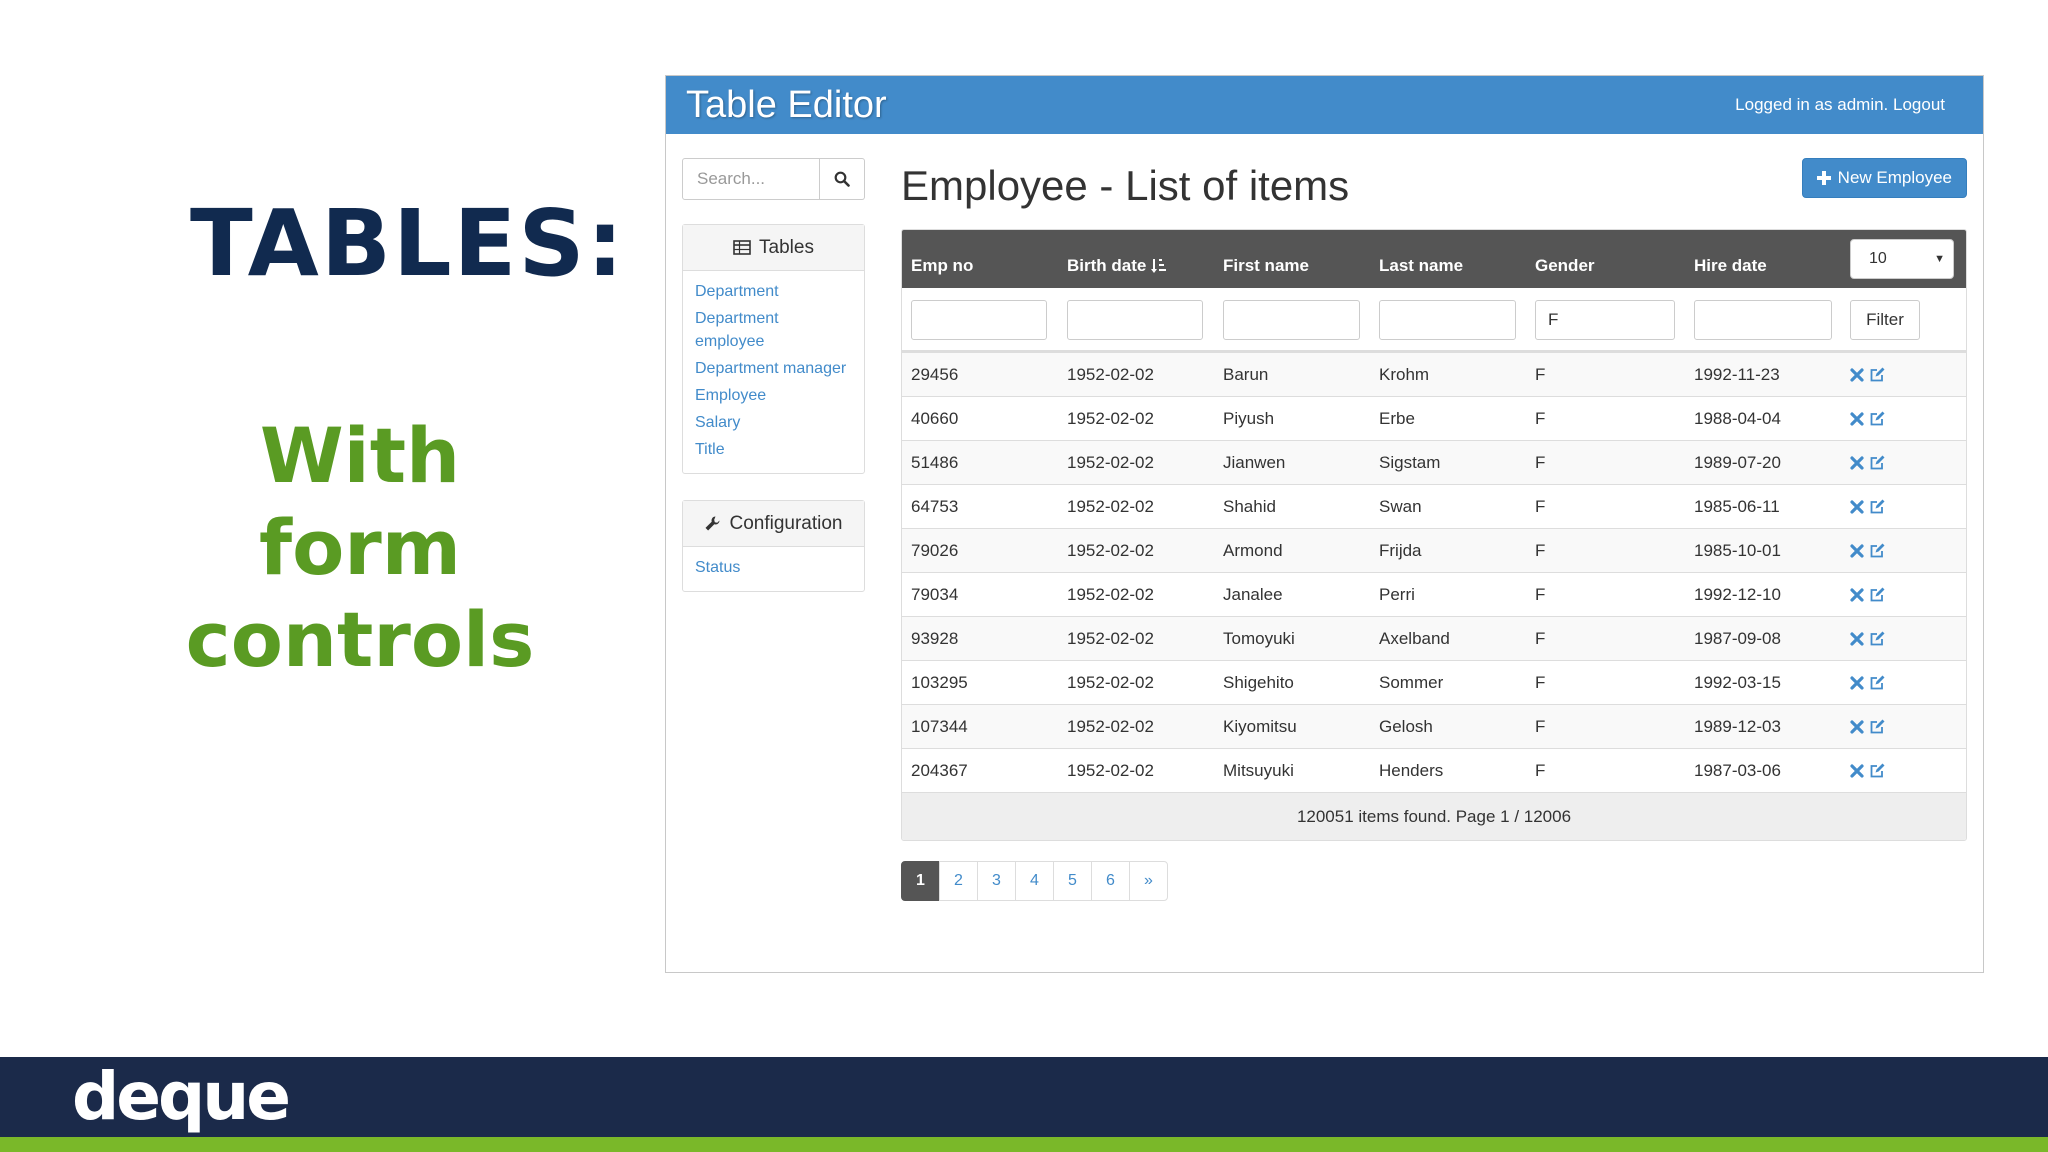 This screenshot has height=1152, width=2048. What do you see at coordinates (1110, 881) in the screenshot?
I see `pagination-page-6: 6` at bounding box center [1110, 881].